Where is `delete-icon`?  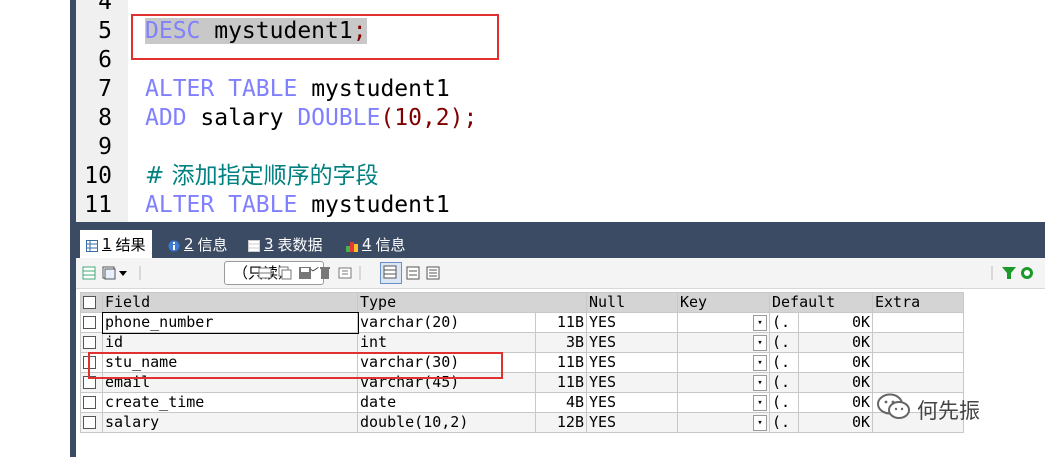 delete-icon is located at coordinates (325, 272).